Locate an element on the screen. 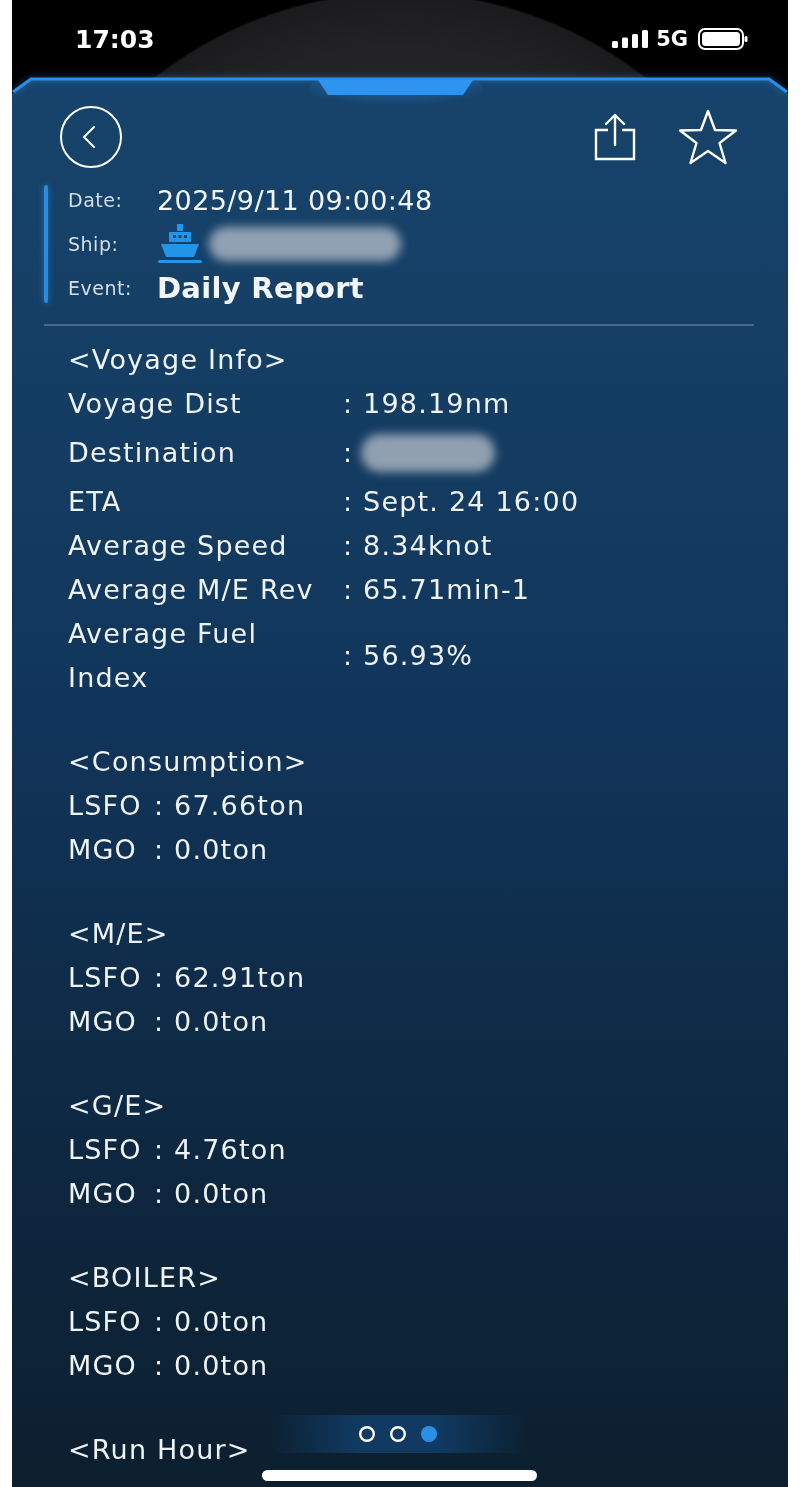  section-title: <Voyage Info> is located at coordinates (178, 360).